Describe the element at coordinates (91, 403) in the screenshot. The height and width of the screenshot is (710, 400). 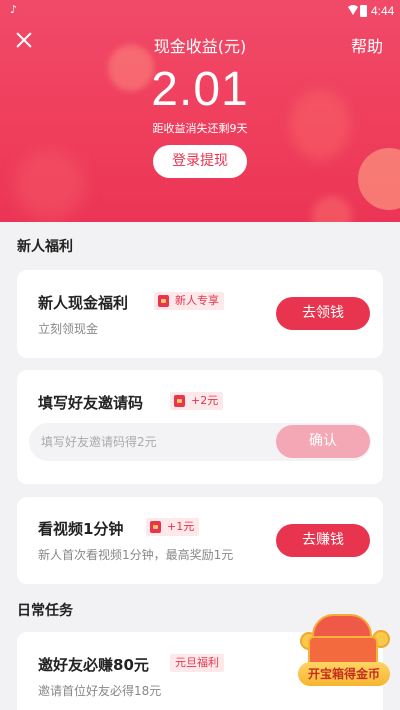
I see `card-title: 填写好友邀请码` at that location.